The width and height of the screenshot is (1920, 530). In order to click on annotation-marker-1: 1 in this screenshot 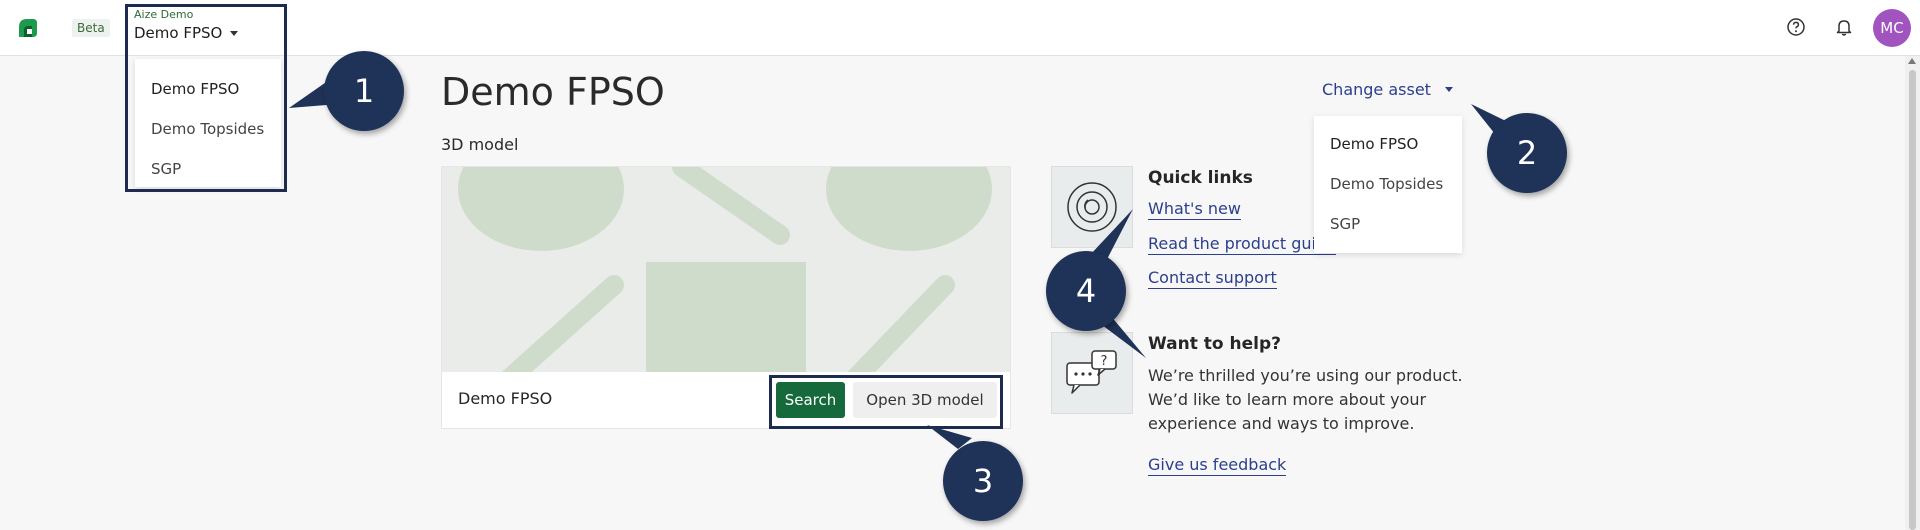, I will do `click(364, 91)`.